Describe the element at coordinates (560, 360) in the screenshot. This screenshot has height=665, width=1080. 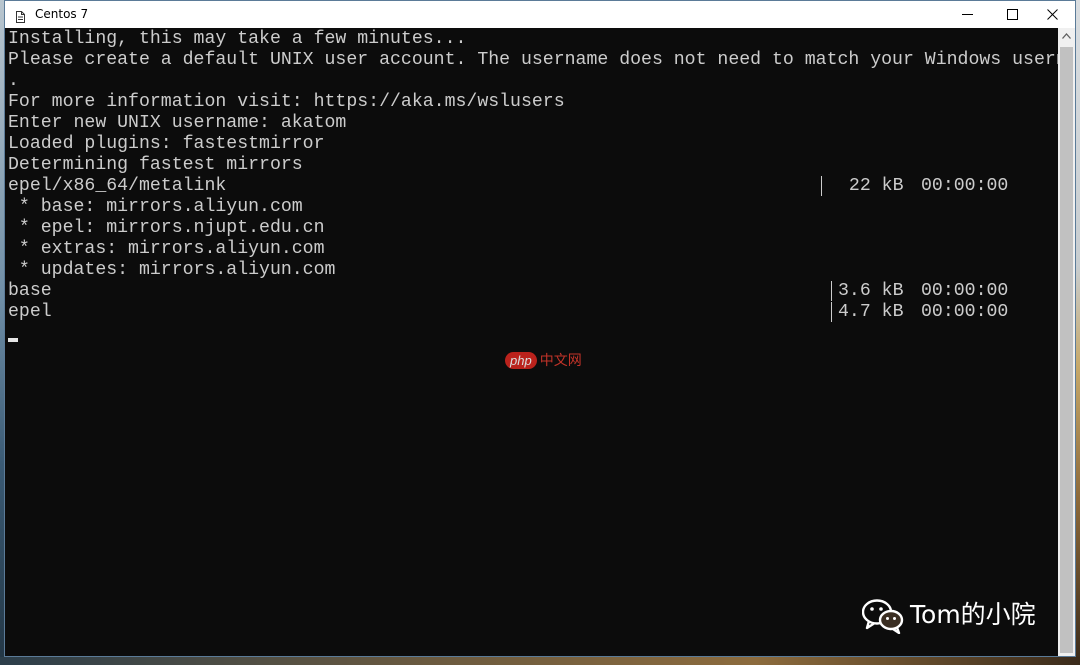
I see `watermark-text: 中文网` at that location.